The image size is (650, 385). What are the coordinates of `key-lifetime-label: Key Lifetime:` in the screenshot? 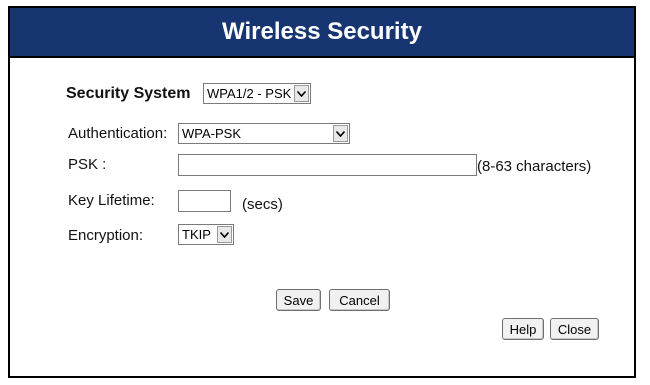 It's located at (111, 200).